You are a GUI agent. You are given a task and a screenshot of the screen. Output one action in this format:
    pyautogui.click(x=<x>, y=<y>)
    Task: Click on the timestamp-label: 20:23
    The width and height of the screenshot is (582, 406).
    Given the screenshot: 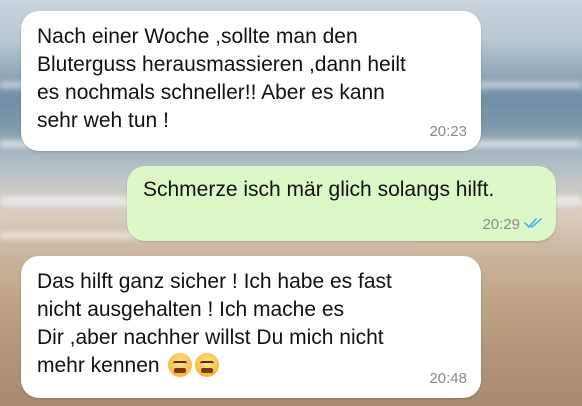 What is the action you would take?
    pyautogui.click(x=448, y=131)
    